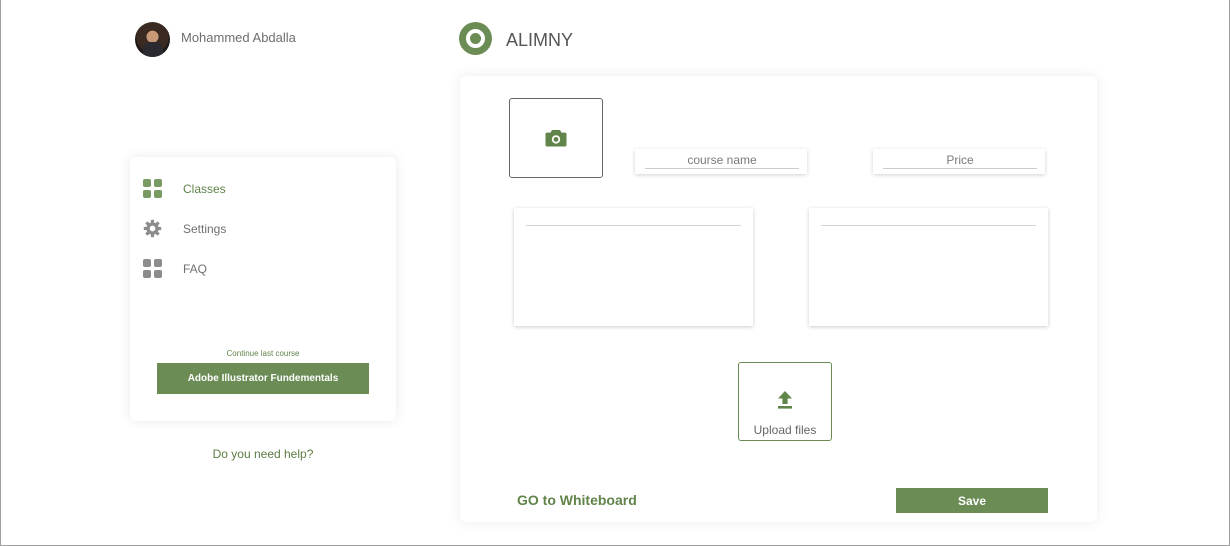  I want to click on price-field, so click(959, 161).